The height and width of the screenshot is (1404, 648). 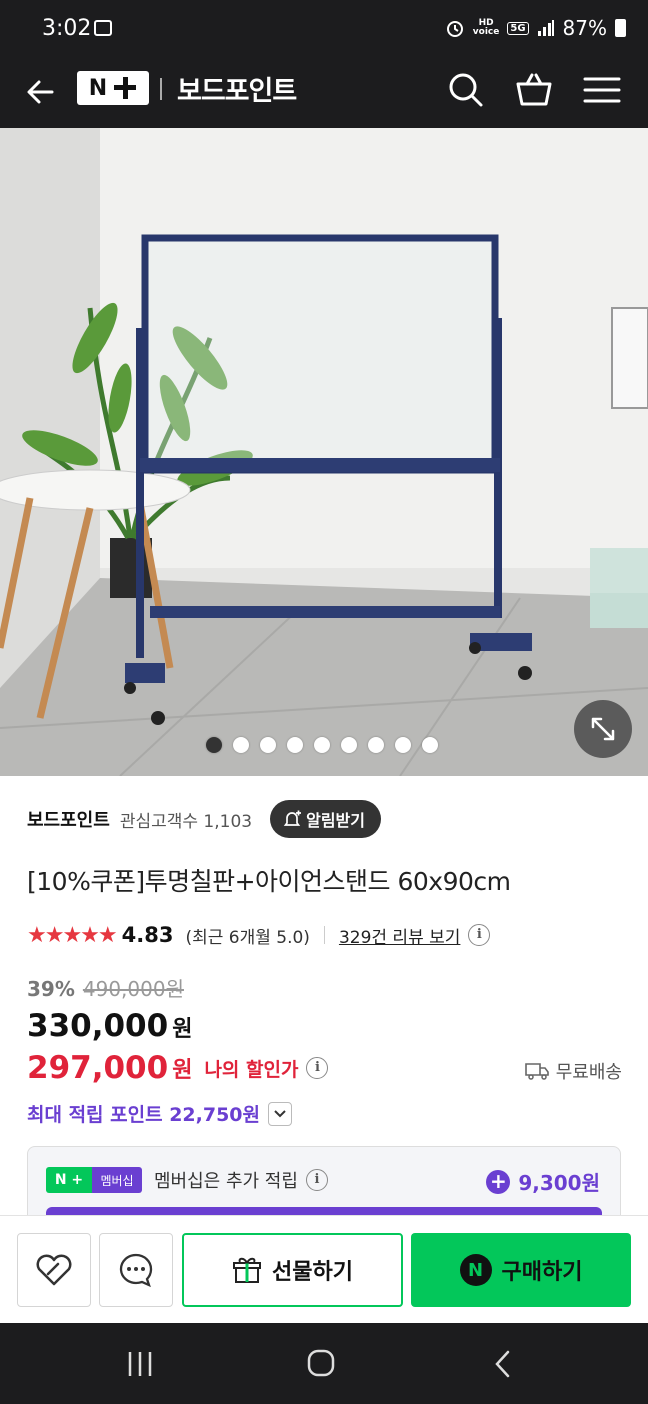 What do you see at coordinates (182, 1029) in the screenshot?
I see `sale-price-unit: 원` at bounding box center [182, 1029].